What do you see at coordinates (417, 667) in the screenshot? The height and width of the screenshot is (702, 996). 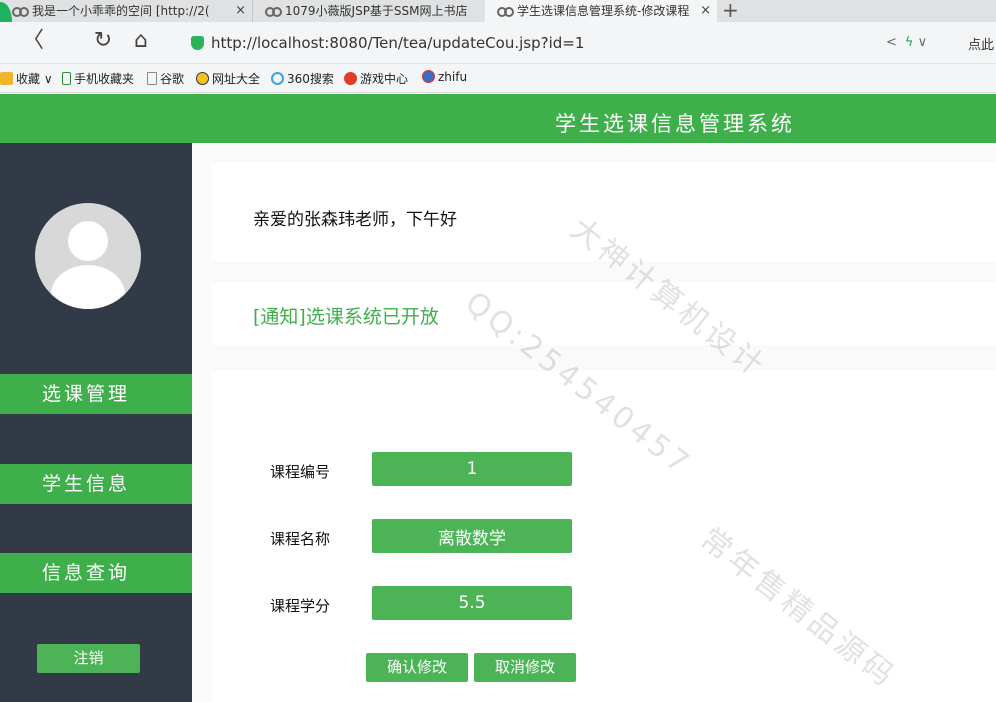 I see `confirm-edit-button: 确认修改` at bounding box center [417, 667].